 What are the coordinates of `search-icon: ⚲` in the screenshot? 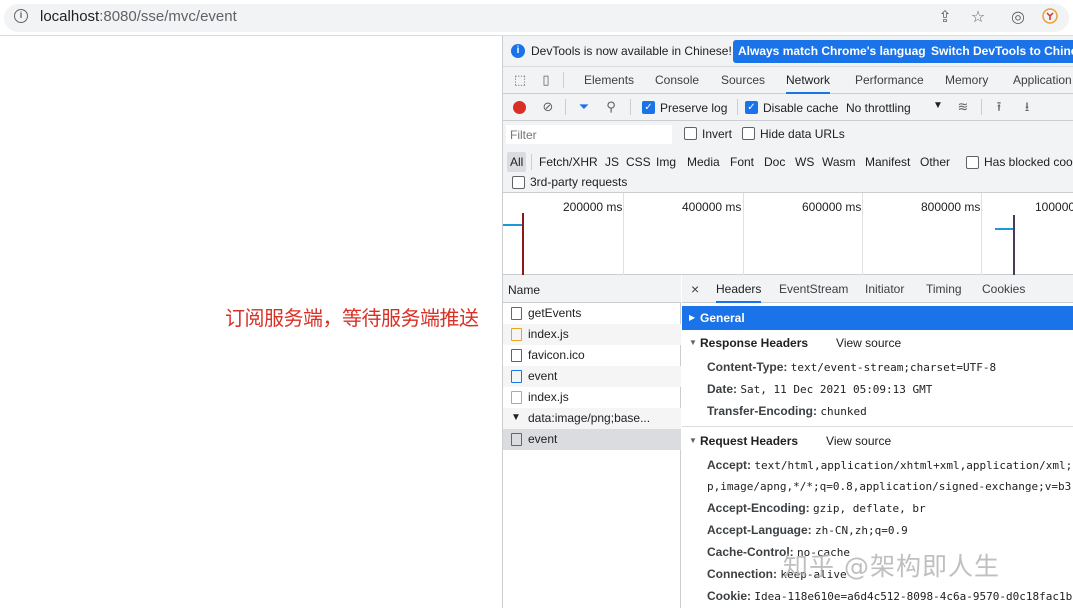 It's located at (611, 107).